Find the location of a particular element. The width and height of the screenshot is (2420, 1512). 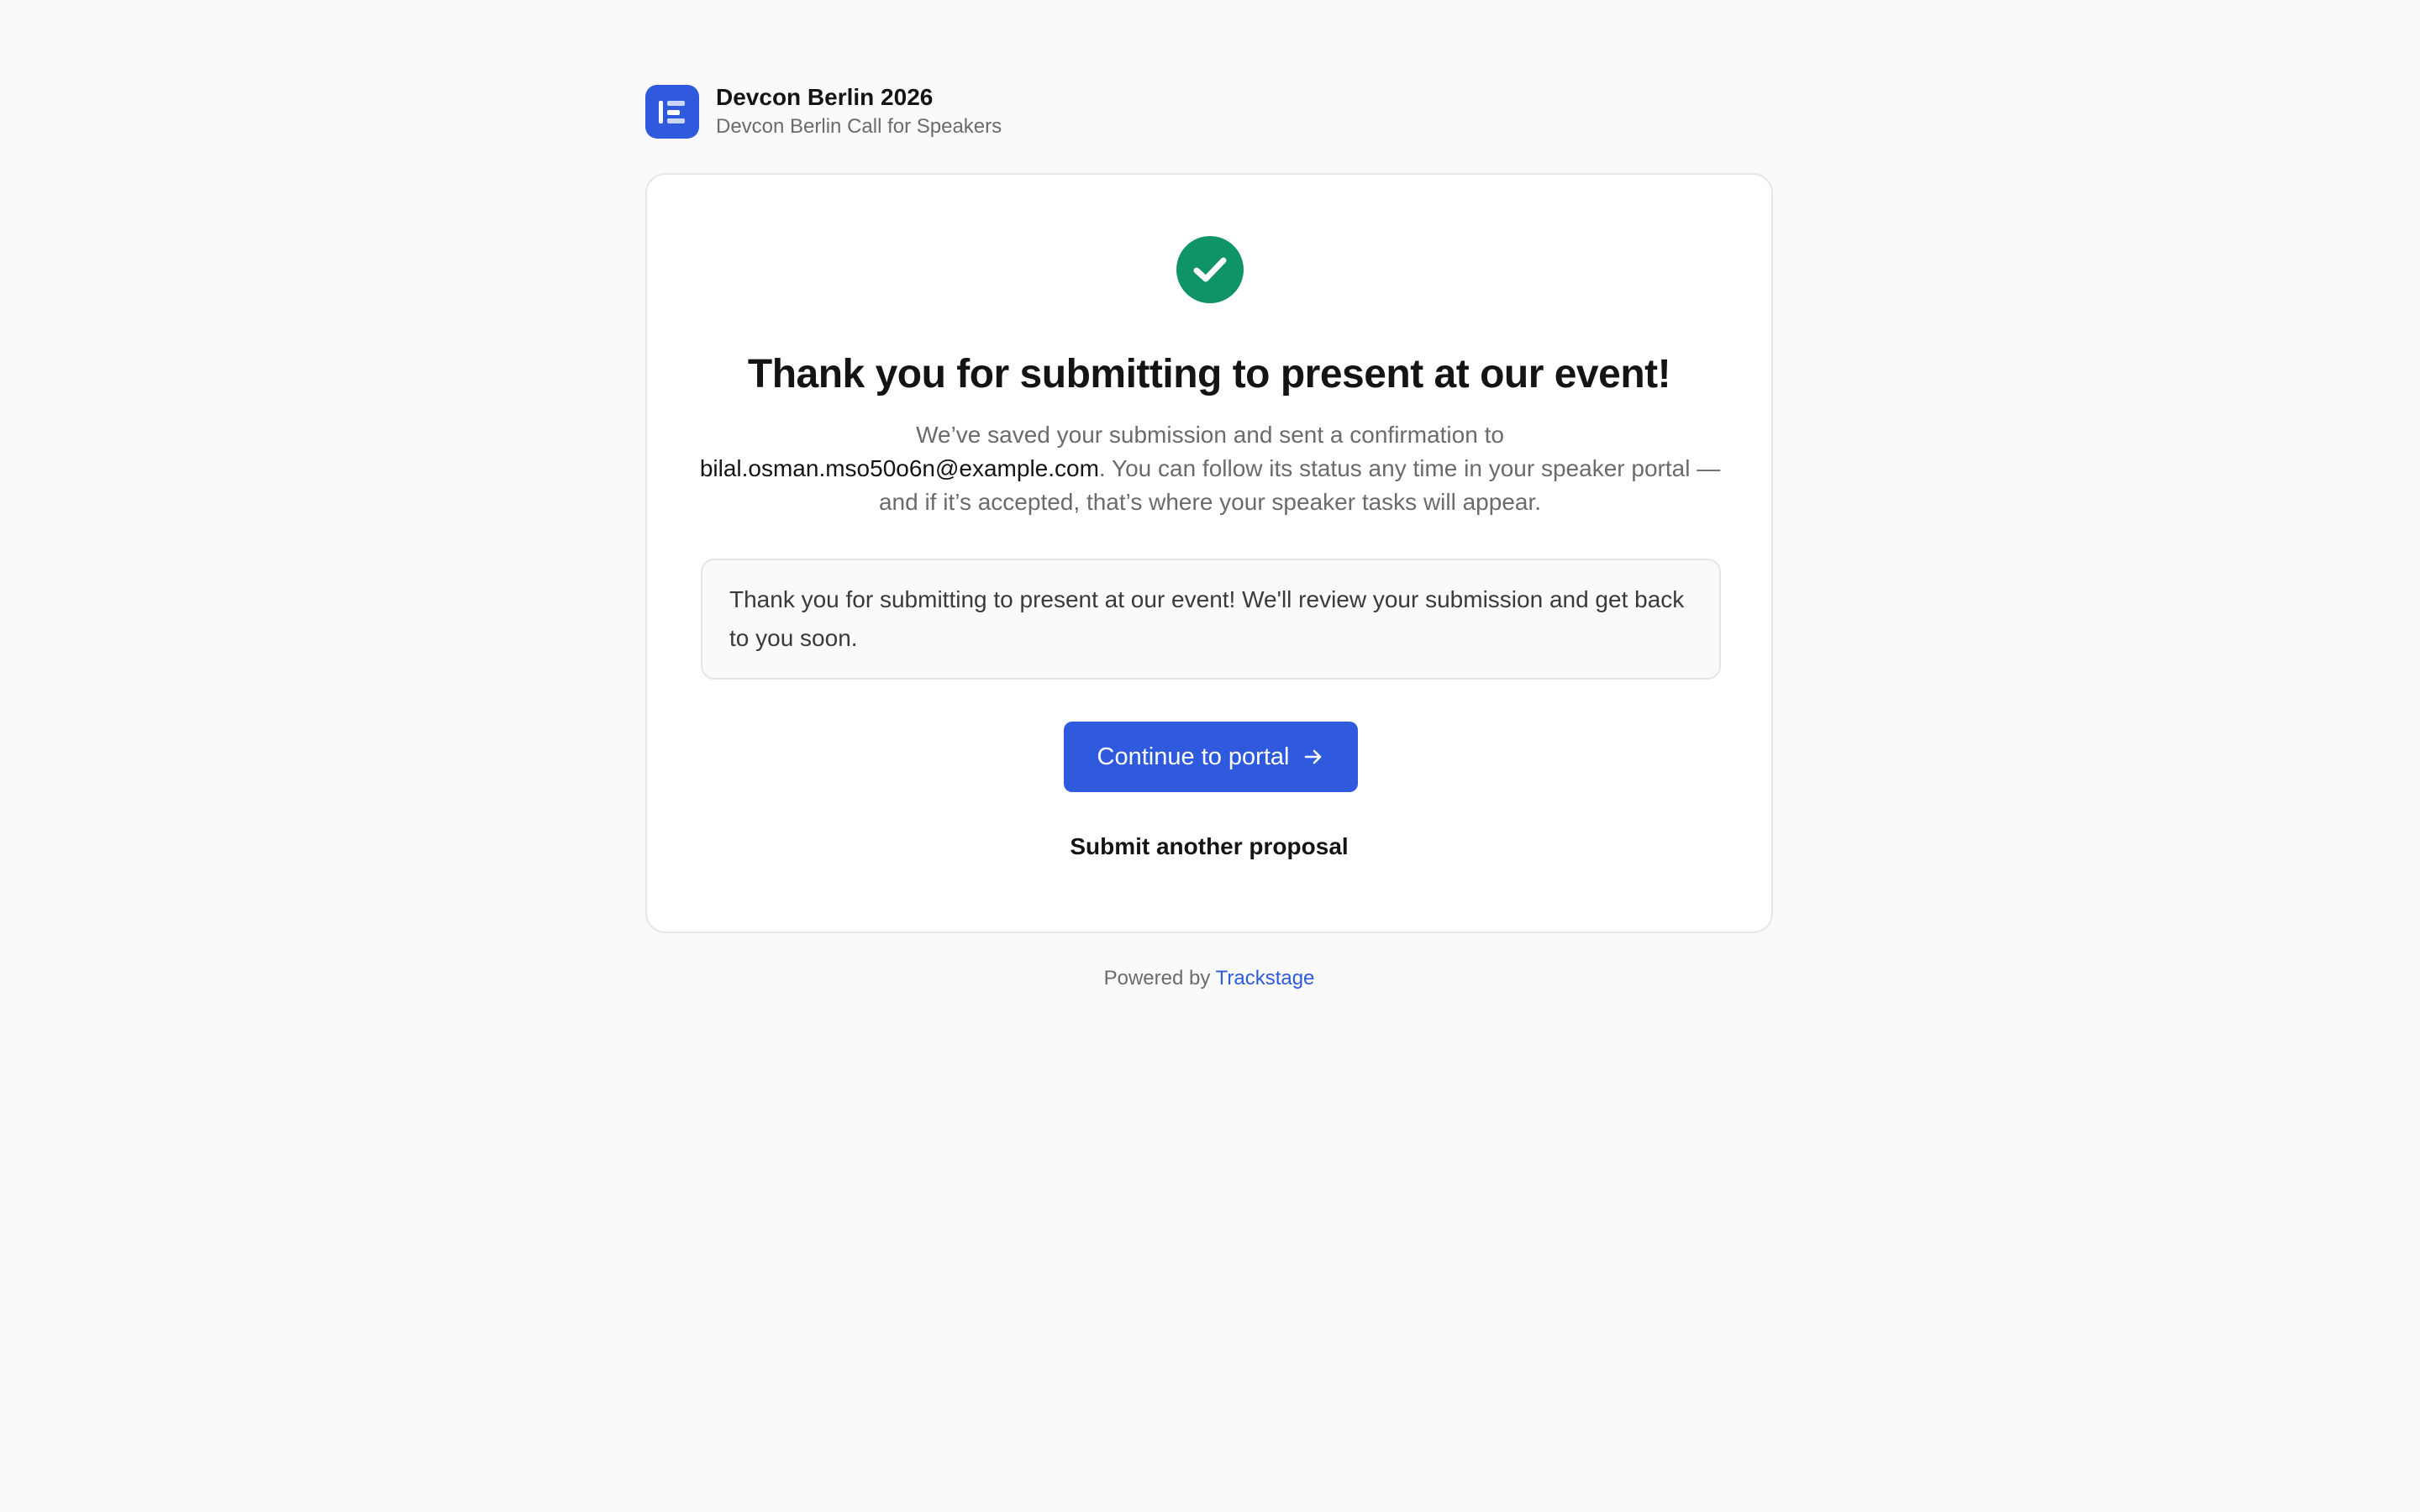

continue-button-label: Continue to portal is located at coordinates (1194, 756).